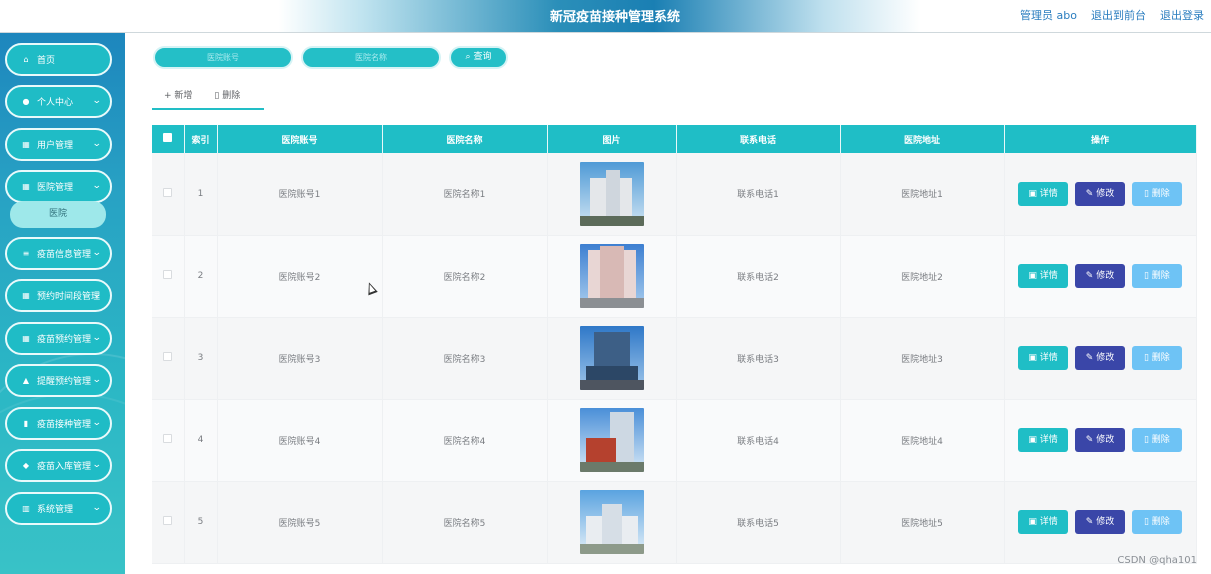 The height and width of the screenshot is (574, 1211). What do you see at coordinates (300, 139) in the screenshot?
I see `column-header: 医院账号` at bounding box center [300, 139].